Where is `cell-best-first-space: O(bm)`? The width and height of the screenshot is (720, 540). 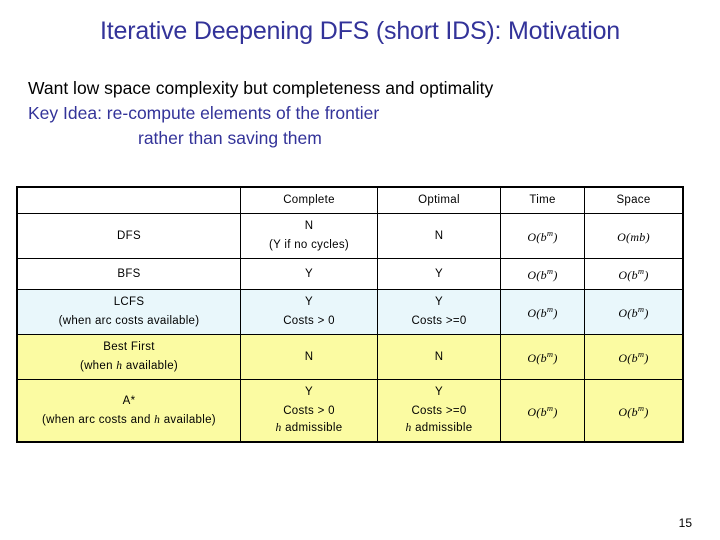 cell-best-first-space: O(bm) is located at coordinates (633, 357).